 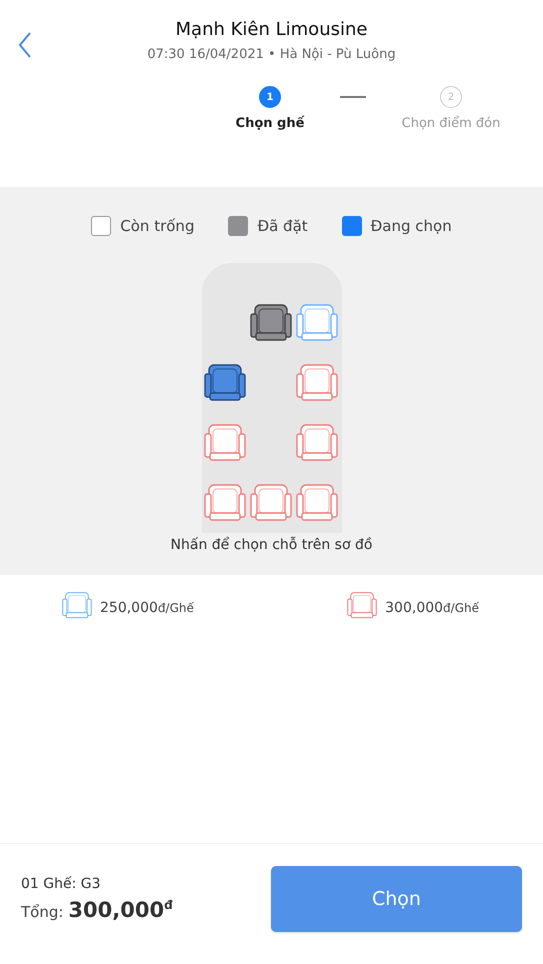 I want to click on map-hint: Nhấn để chọn chỗ trên sơ đồ, so click(x=271, y=545).